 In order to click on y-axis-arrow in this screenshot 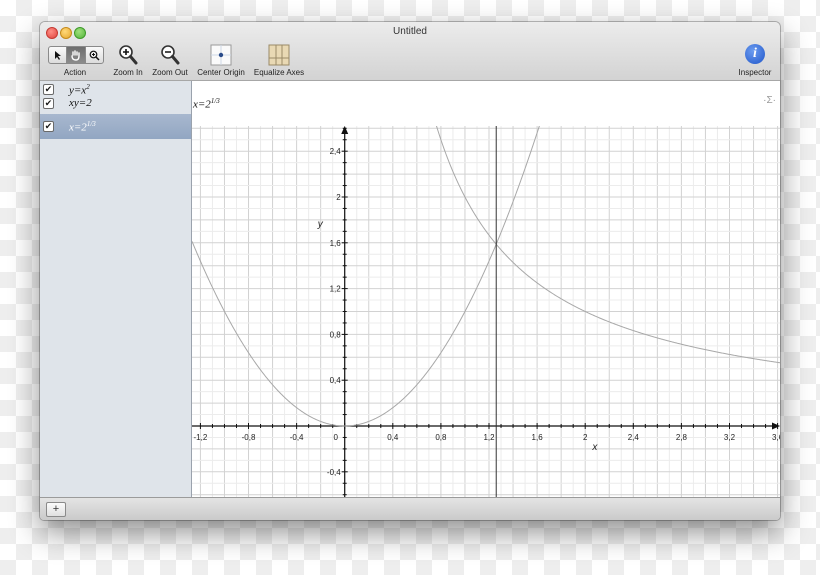, I will do `click(345, 130)`.